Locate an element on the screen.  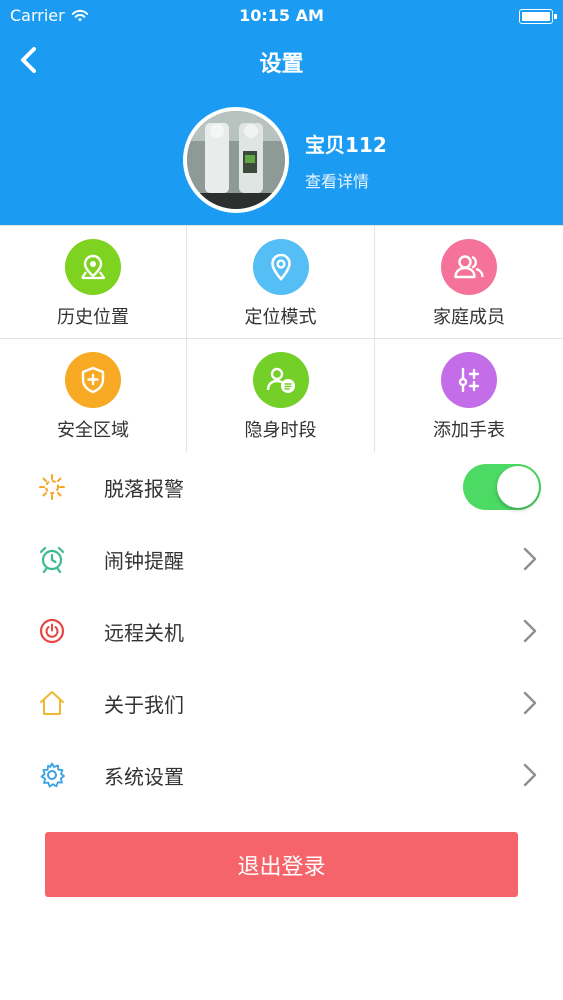
grid-label: 家庭成员 is located at coordinates (469, 317).